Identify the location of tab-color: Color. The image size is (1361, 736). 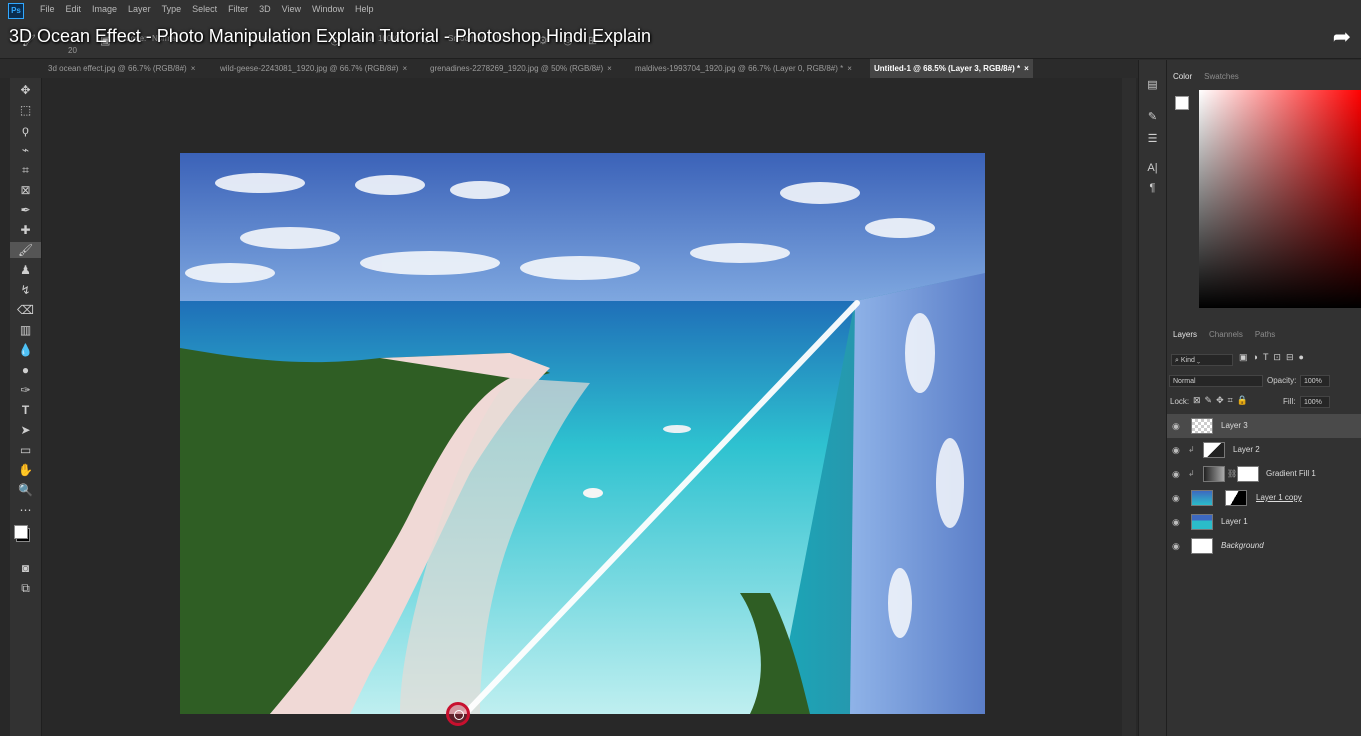
(1182, 77).